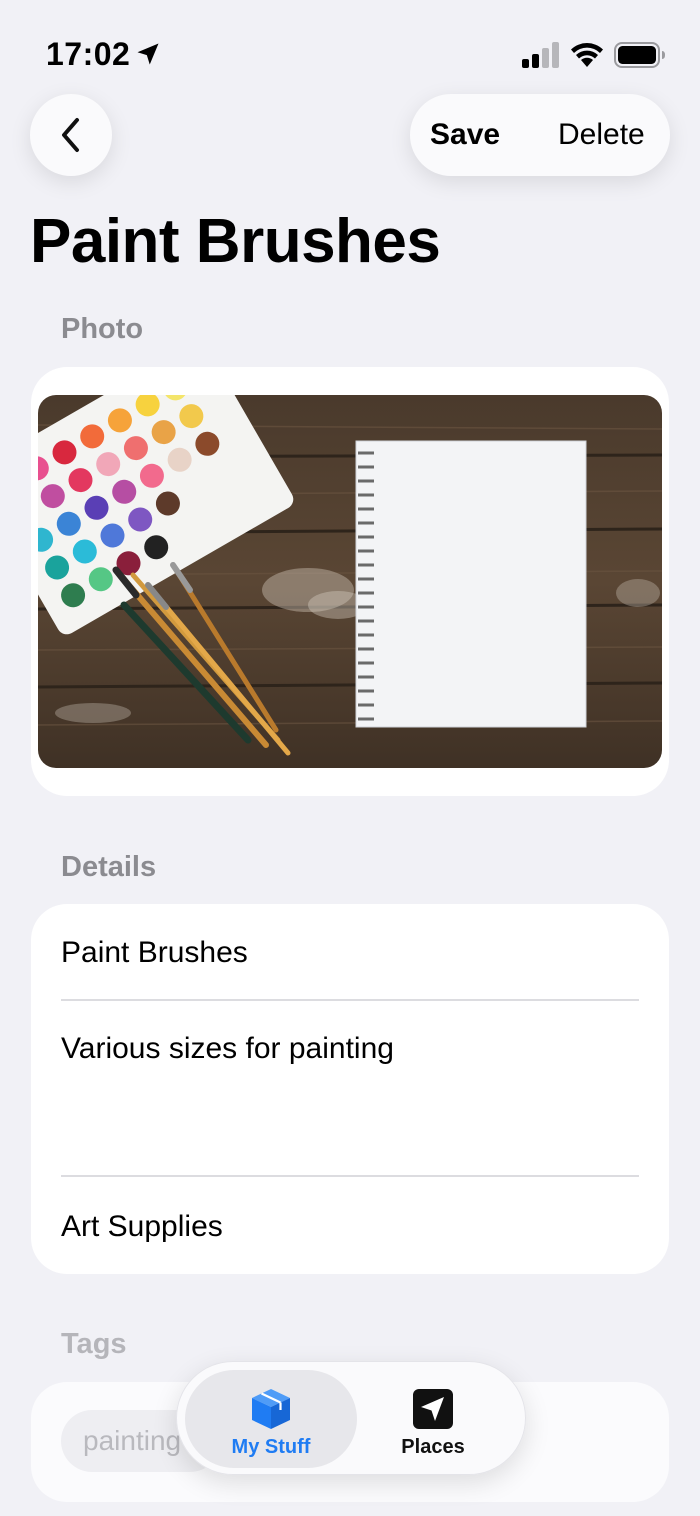 This screenshot has height=1516, width=700. I want to click on tab-my-stuff: My Stuff, so click(271, 1419).